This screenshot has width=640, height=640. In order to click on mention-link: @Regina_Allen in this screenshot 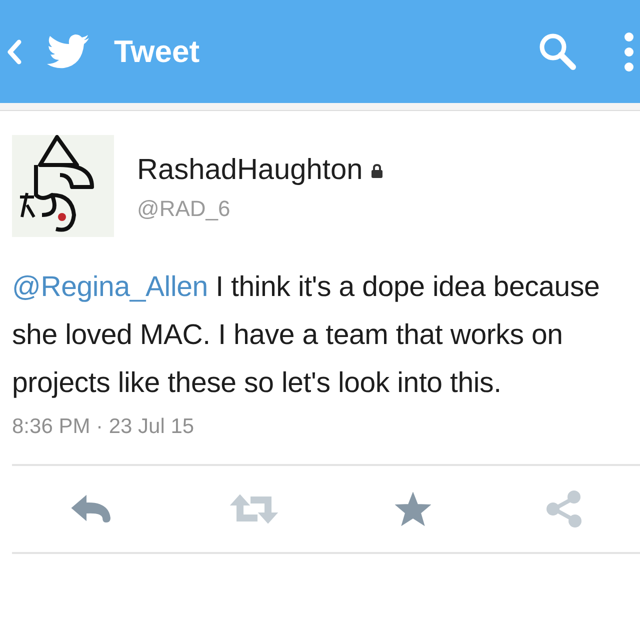, I will do `click(110, 287)`.